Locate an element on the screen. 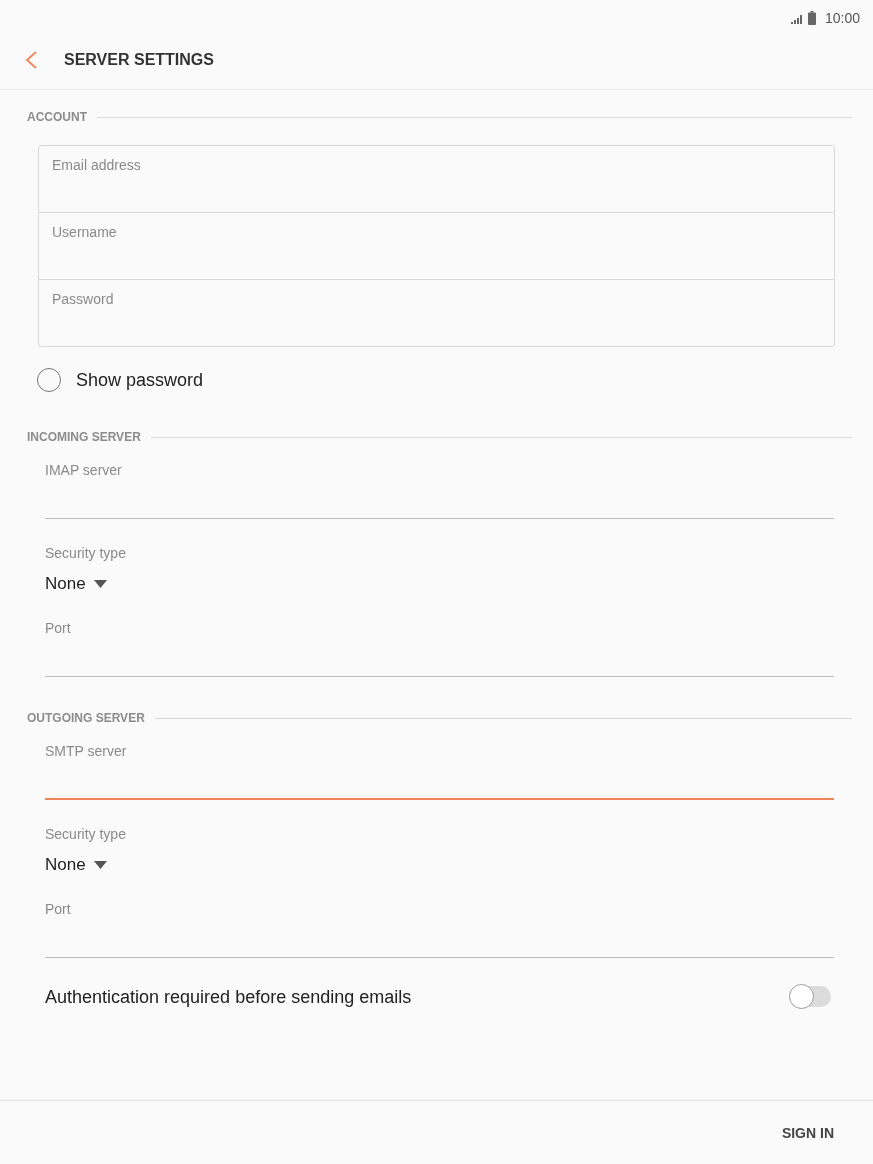 This screenshot has width=873, height=1164. text-field: Username is located at coordinates (436, 245).